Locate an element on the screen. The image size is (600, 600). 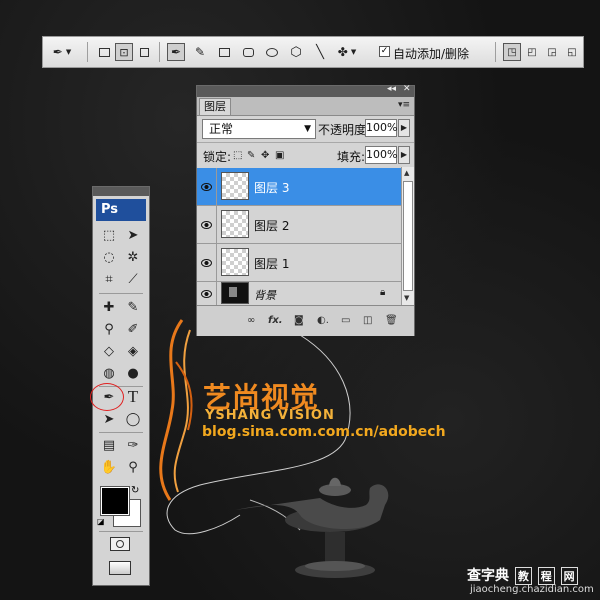
watermark-sub: jiaocheng.chazidian.com is located at coordinates (532, 589).